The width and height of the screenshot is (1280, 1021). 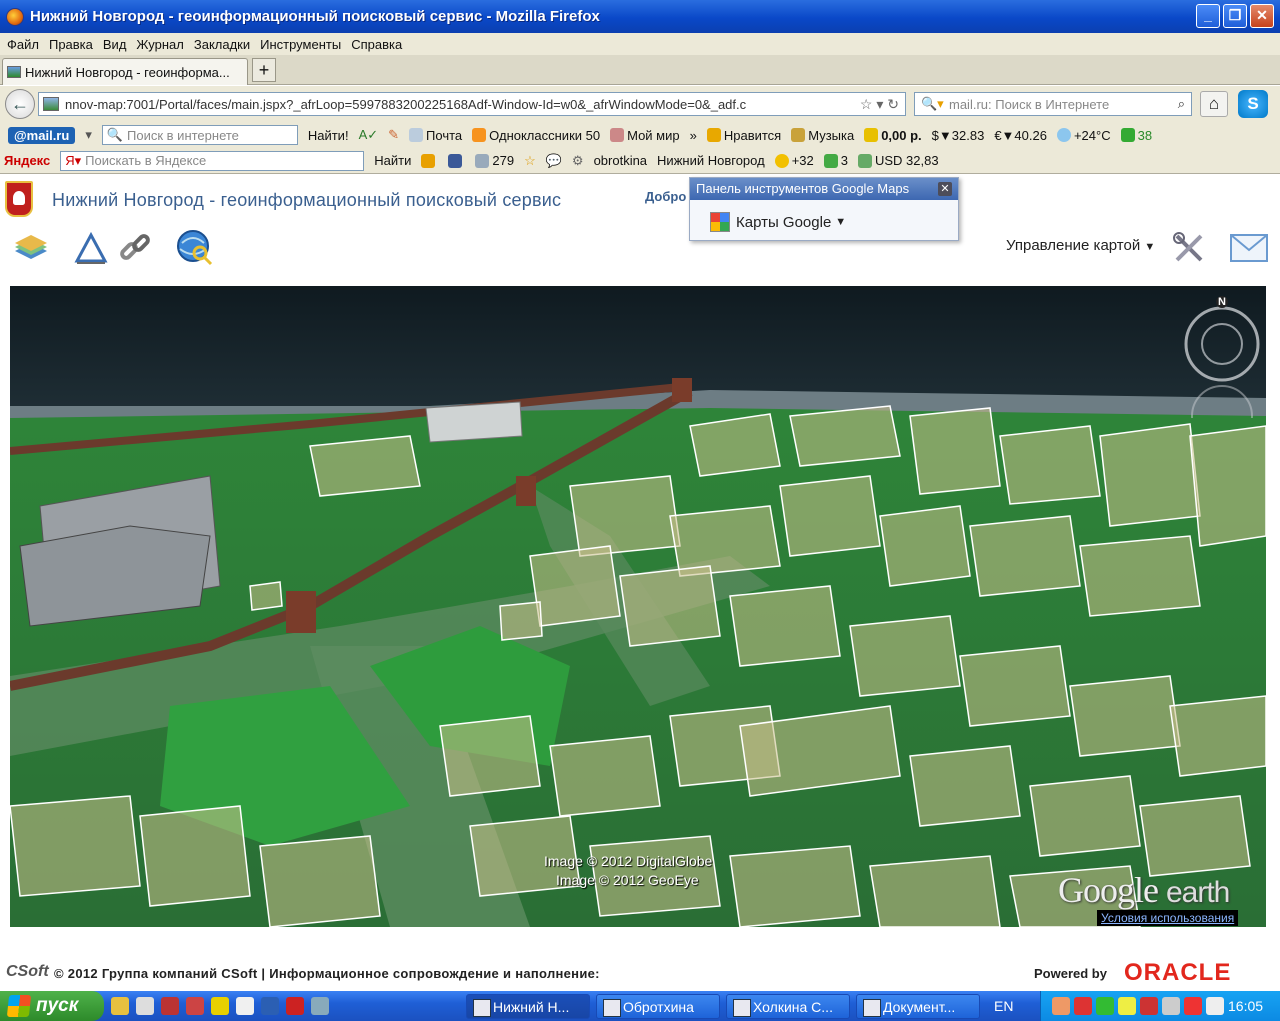 I want to click on spellcheck-icon: A✓, so click(x=369, y=135).